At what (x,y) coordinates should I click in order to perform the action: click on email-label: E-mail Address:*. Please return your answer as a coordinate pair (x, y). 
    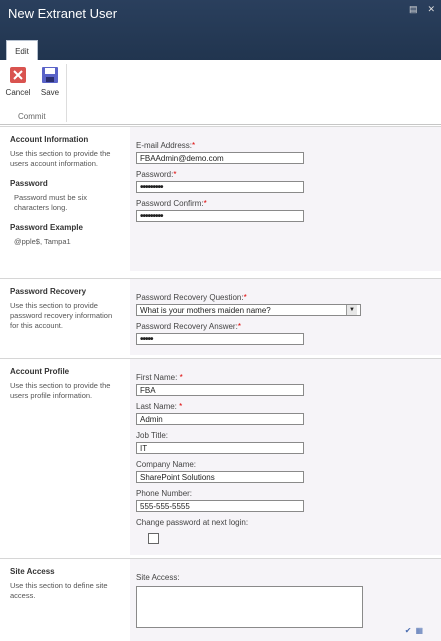
    Looking at the image, I should click on (166, 145).